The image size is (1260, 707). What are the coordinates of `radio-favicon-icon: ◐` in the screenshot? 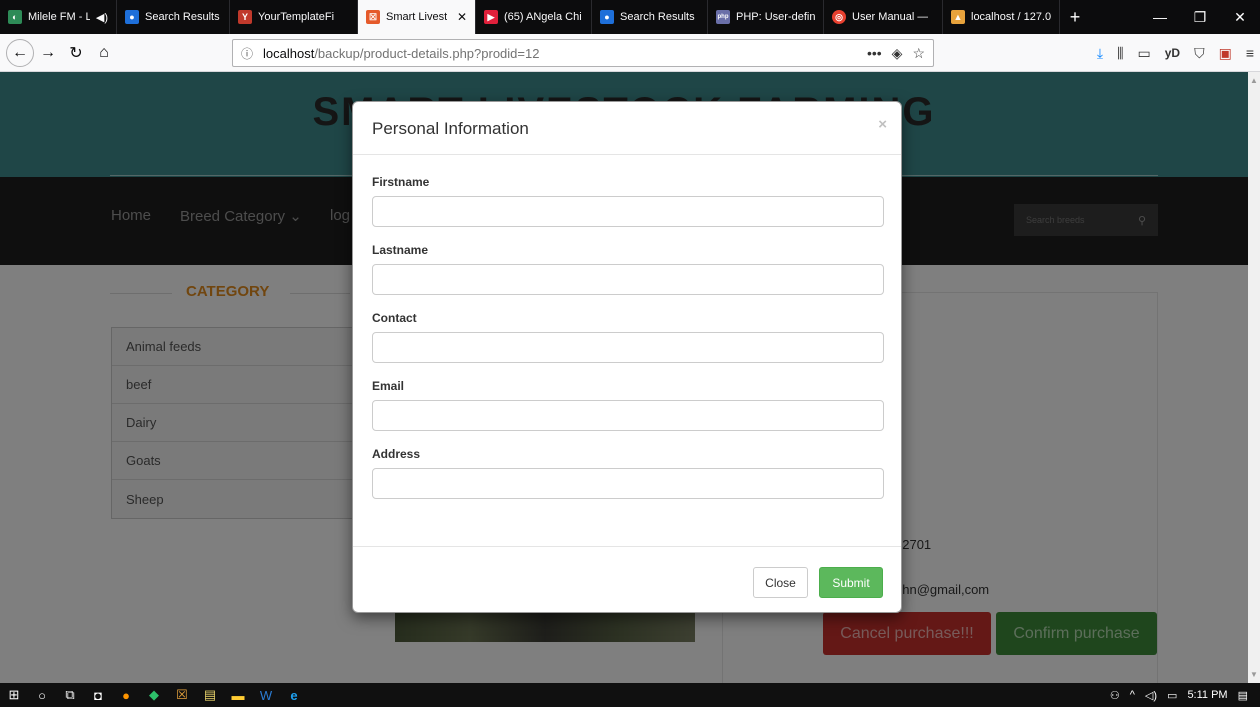 It's located at (15, 17).